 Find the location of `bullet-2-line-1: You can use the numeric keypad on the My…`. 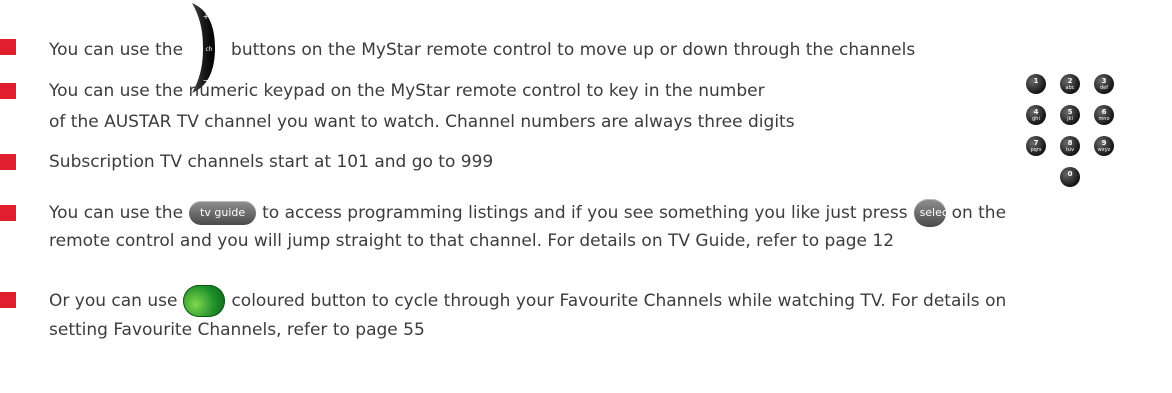

bullet-2-line-1: You can use the numeric keypad on the My… is located at coordinates (407, 91).